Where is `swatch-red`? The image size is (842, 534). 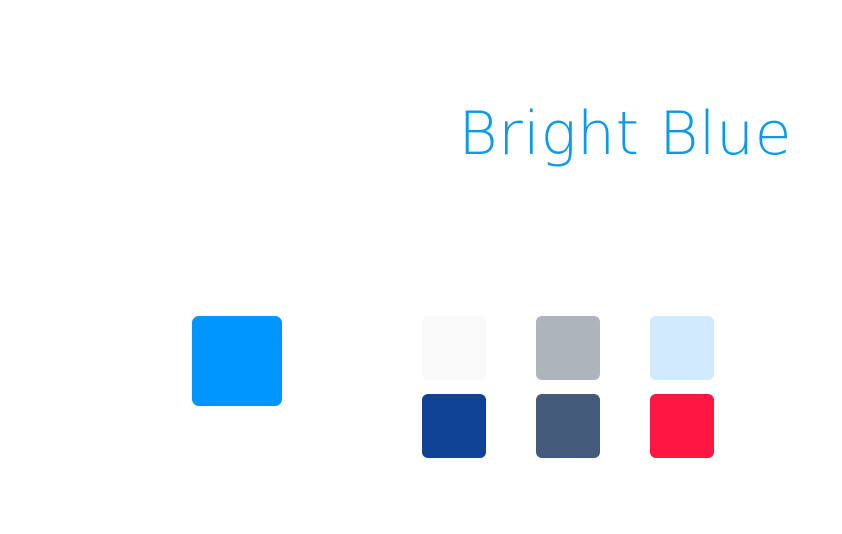 swatch-red is located at coordinates (682, 426).